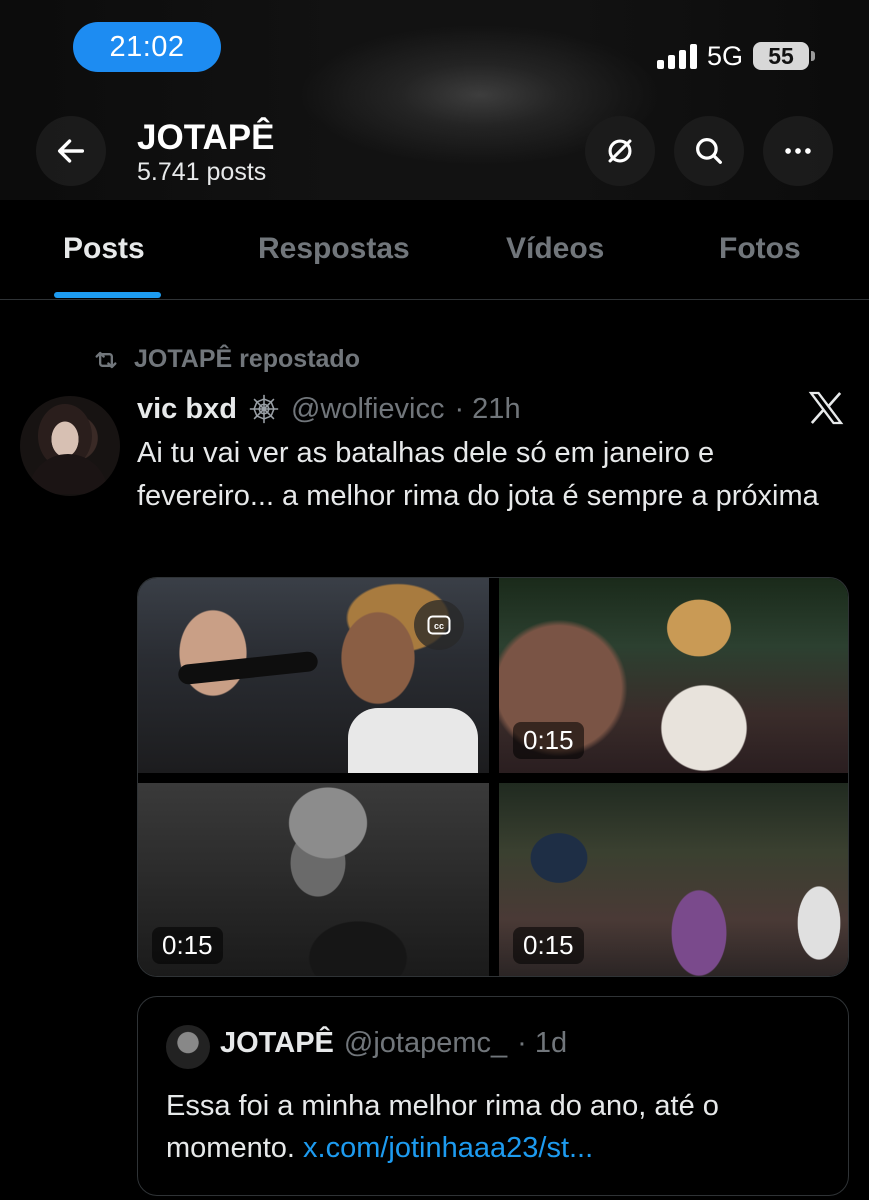 This screenshot has width=869, height=1200. What do you see at coordinates (334, 249) in the screenshot?
I see `tab-respostas: Respostas` at bounding box center [334, 249].